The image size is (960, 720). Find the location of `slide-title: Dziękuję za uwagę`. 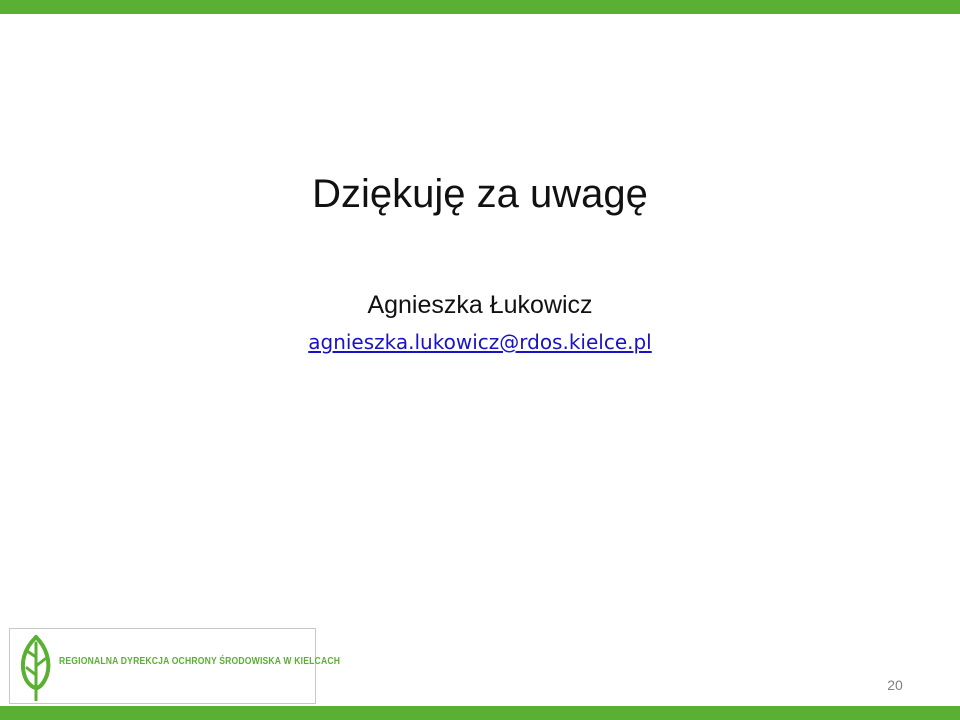

slide-title: Dziękuję za uwagę is located at coordinates (480, 194).